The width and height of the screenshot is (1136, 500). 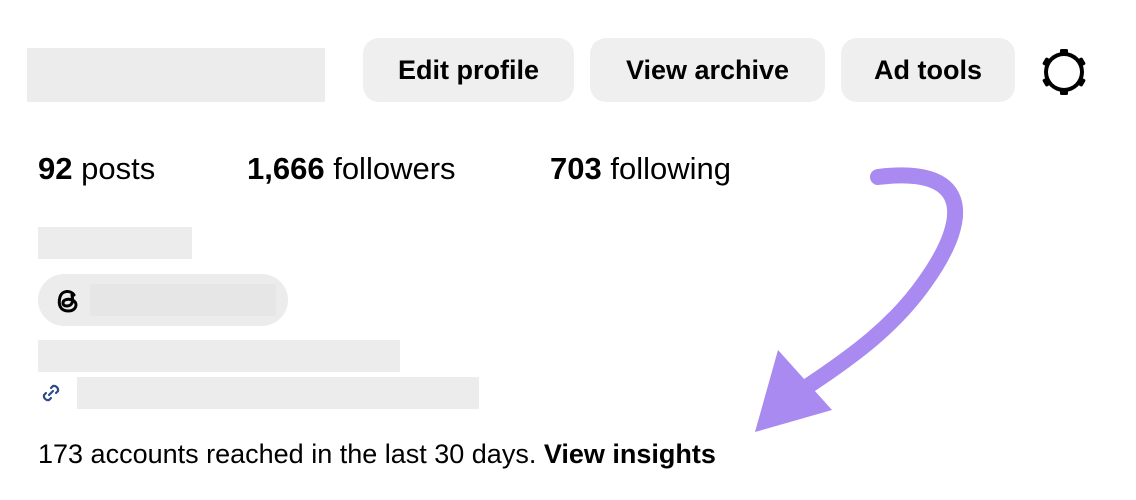 I want to click on arrow-head, so click(x=793, y=391).